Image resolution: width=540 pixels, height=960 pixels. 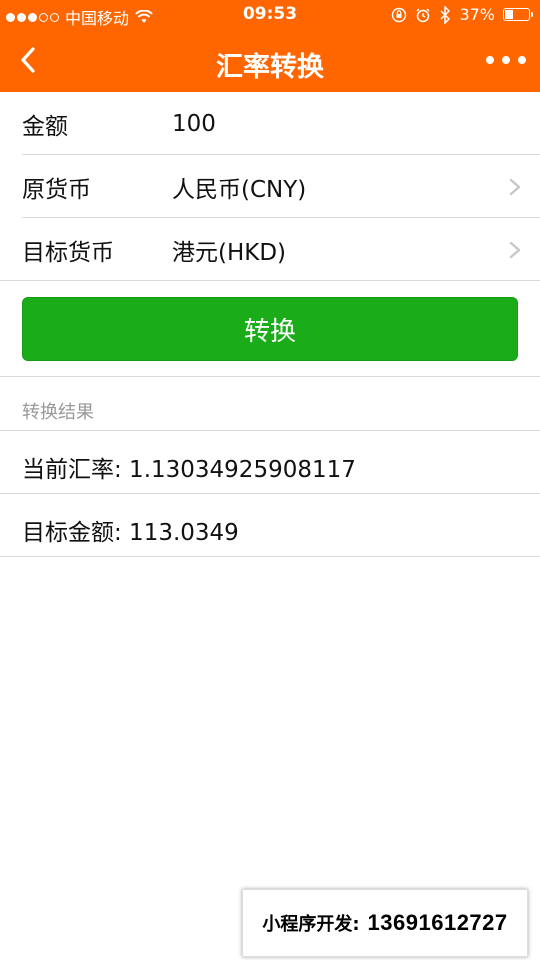 I want to click on battery-percent: 37%, so click(x=477, y=14).